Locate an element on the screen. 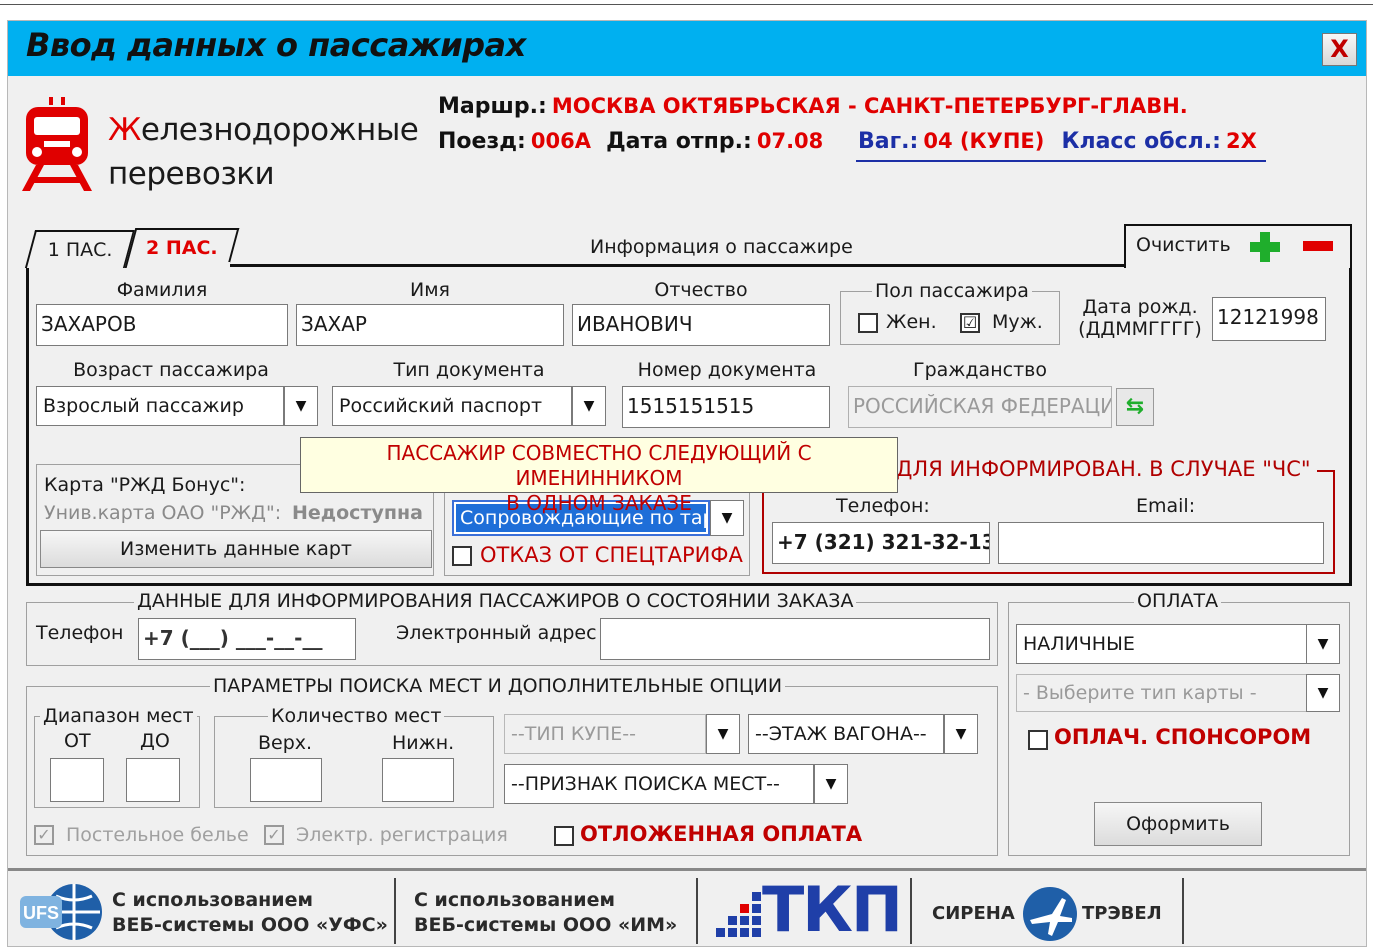 The width and height of the screenshot is (1373, 948). close-button: X is located at coordinates (1339, 49).